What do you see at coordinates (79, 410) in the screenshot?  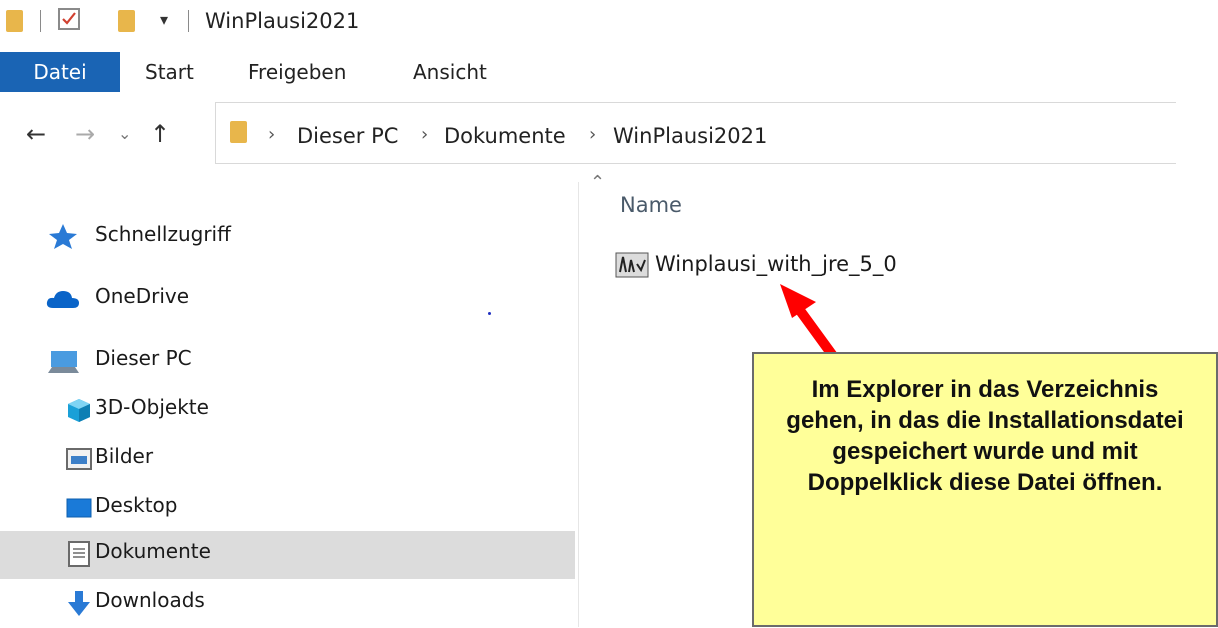 I see `cube-icon` at bounding box center [79, 410].